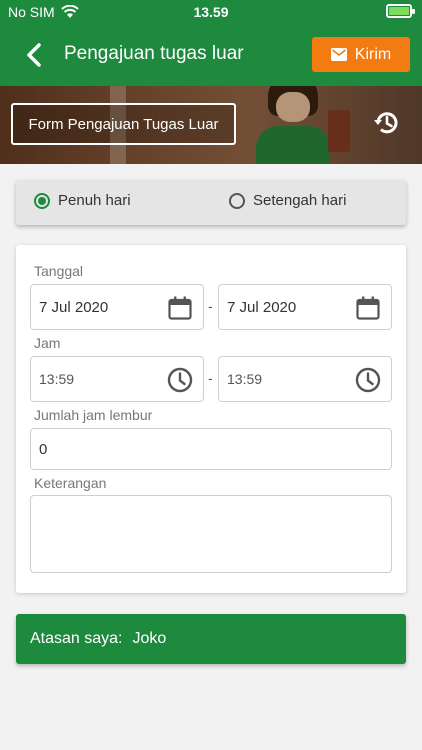 This screenshot has height=750, width=422. Describe the element at coordinates (117, 379) in the screenshot. I see `time-from-field: 13:59` at that location.